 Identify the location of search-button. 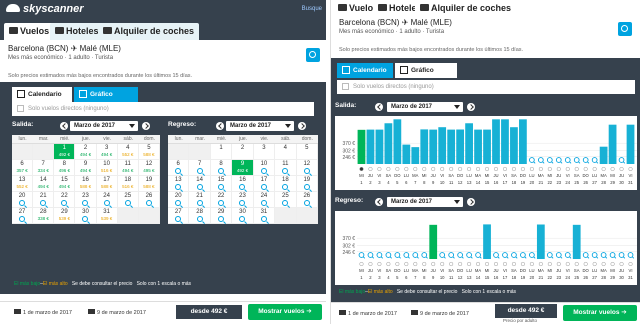
(625, 29).